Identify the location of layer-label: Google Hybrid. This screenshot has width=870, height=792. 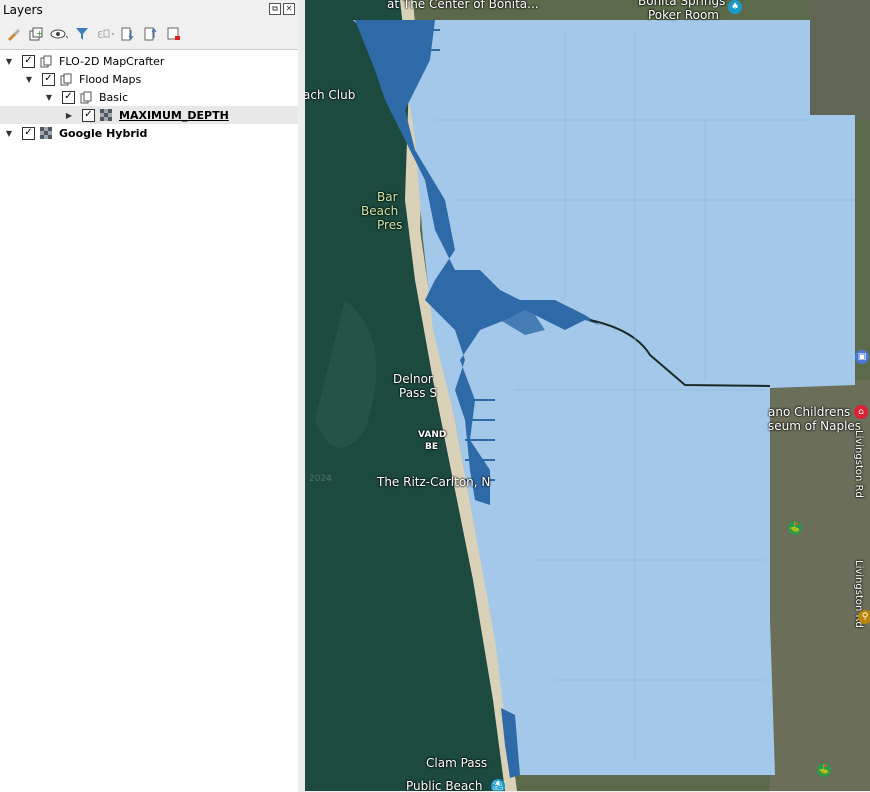
(103, 133).